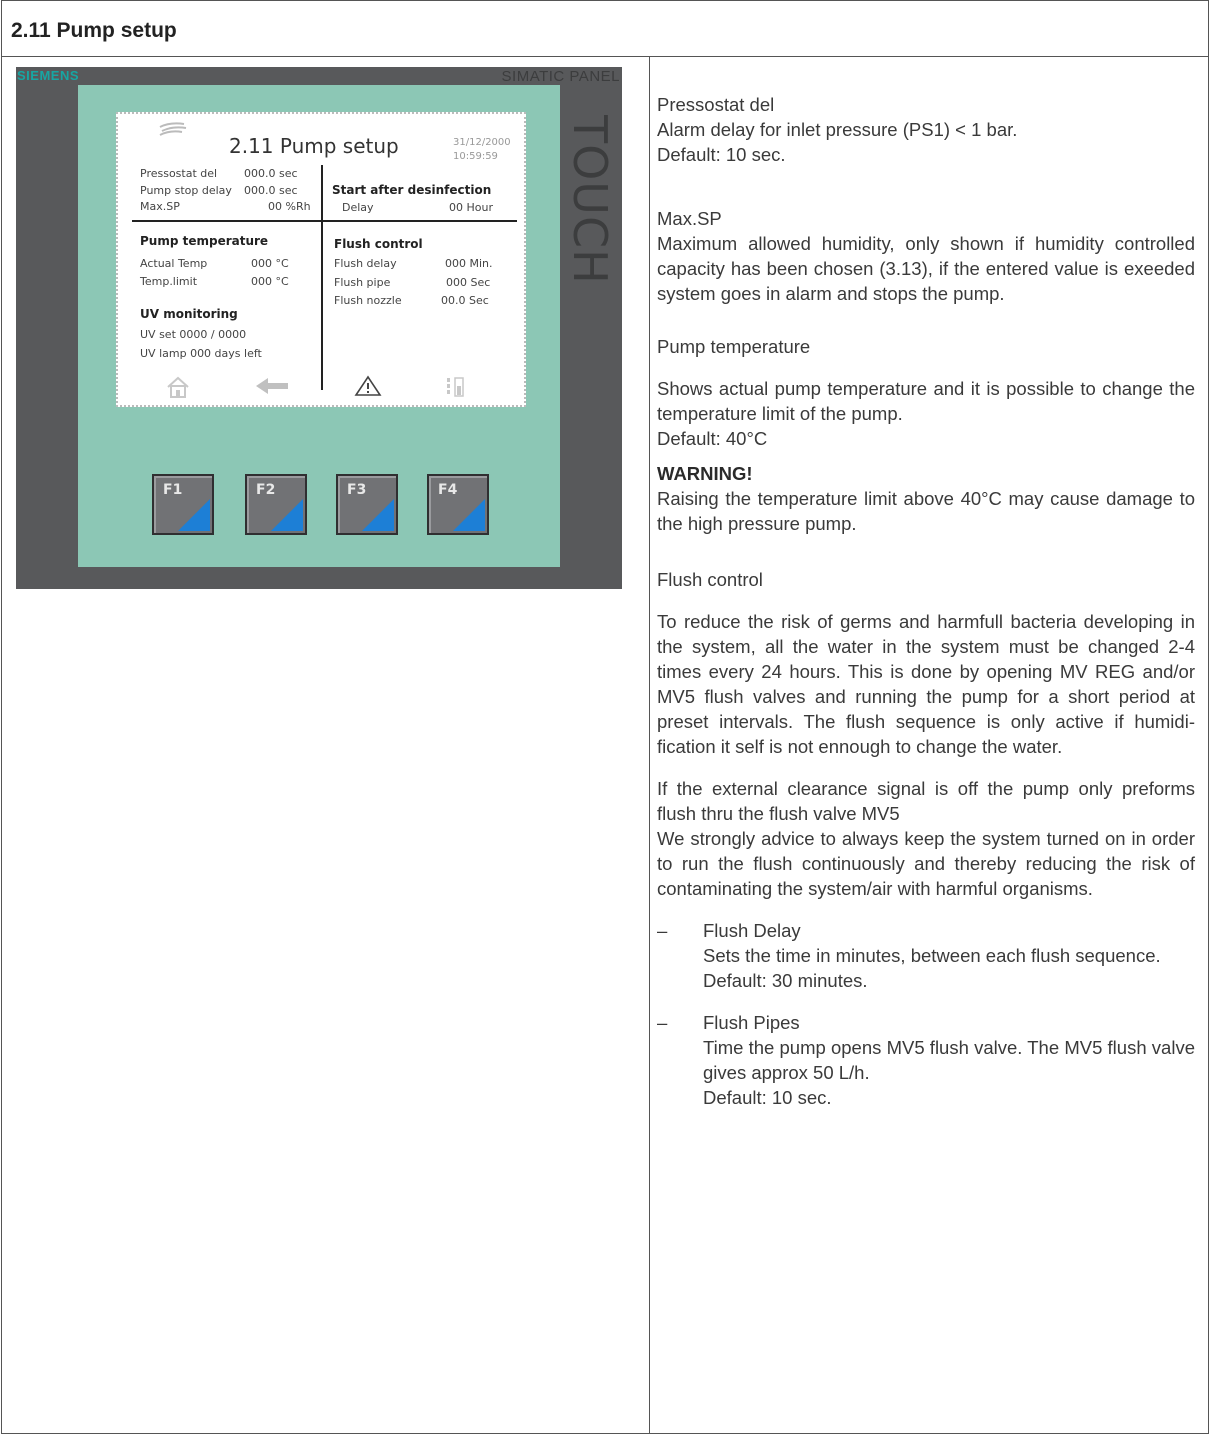 The width and height of the screenshot is (1211, 1436). What do you see at coordinates (712, 438) in the screenshot?
I see `pump-temp-default: Default: 40°C` at bounding box center [712, 438].